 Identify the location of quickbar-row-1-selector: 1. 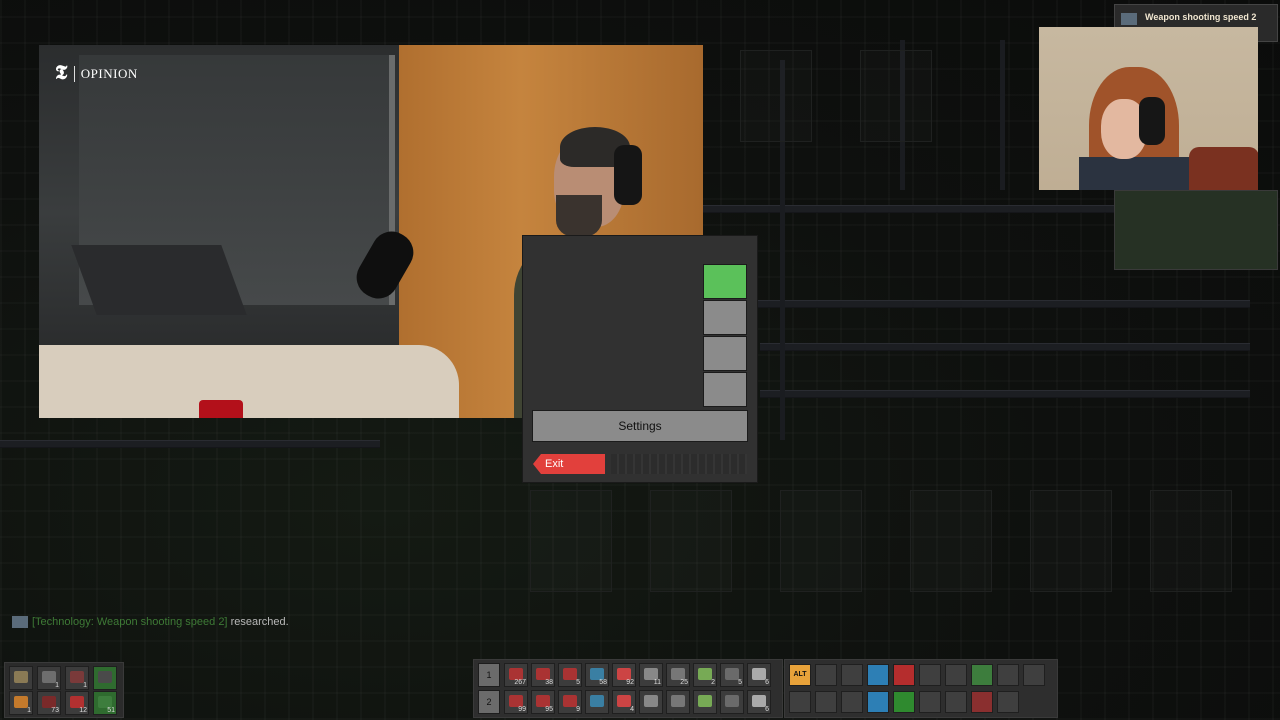
(489, 675).